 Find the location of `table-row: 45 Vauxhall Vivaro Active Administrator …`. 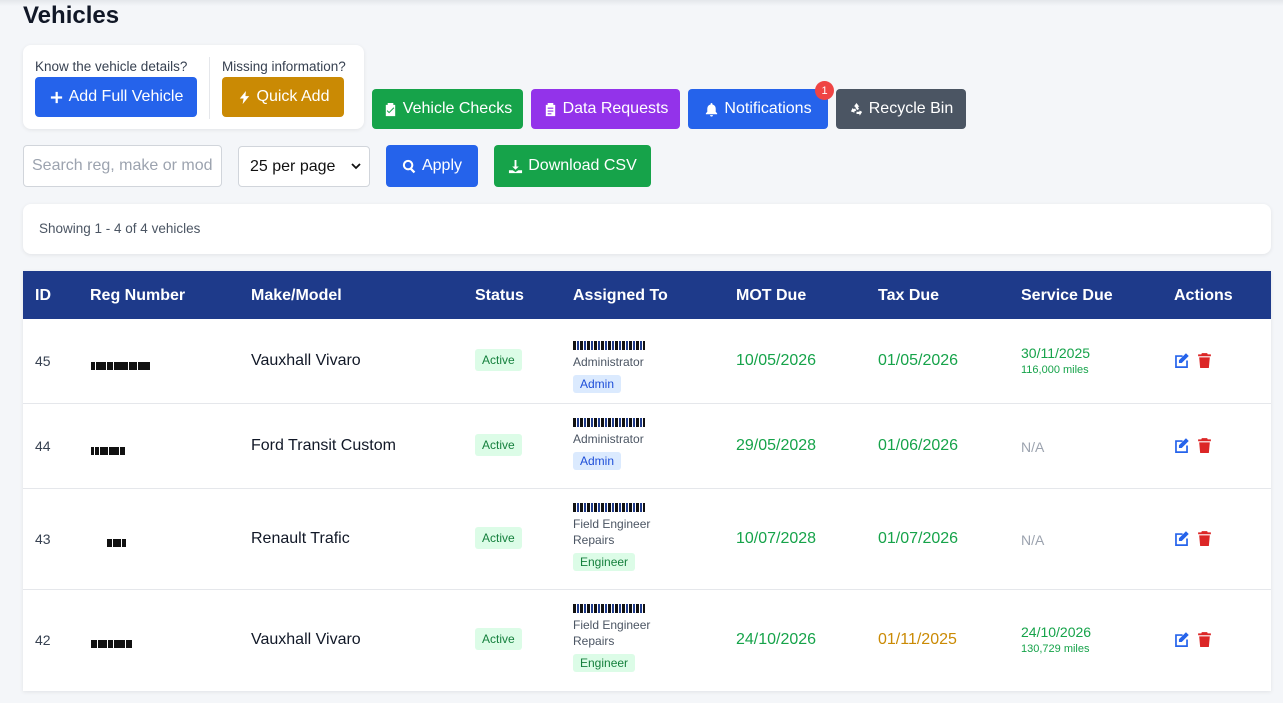

table-row: 45 Vauxhall Vivaro Active Administrator … is located at coordinates (647, 361).